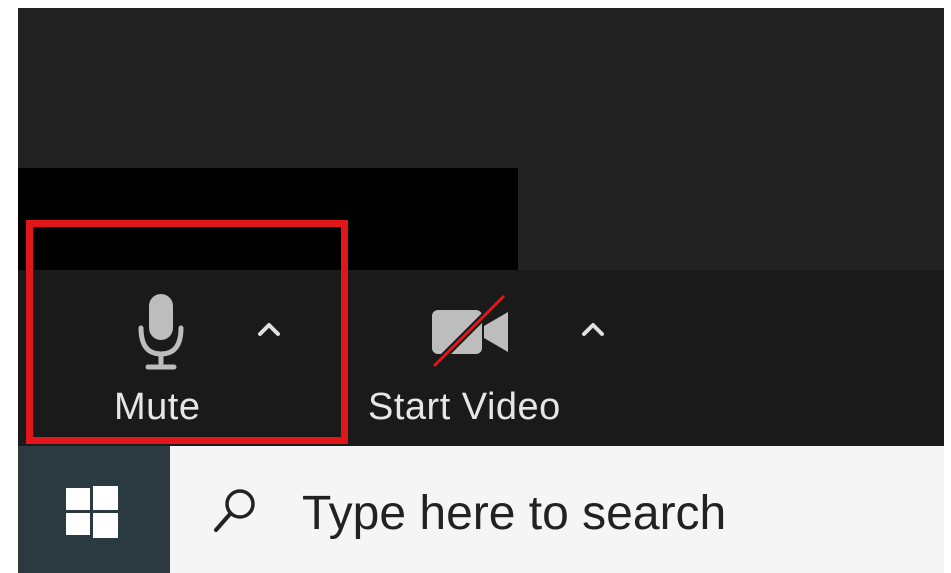  What do you see at coordinates (120, 358) in the screenshot?
I see `mute-button: Mute` at bounding box center [120, 358].